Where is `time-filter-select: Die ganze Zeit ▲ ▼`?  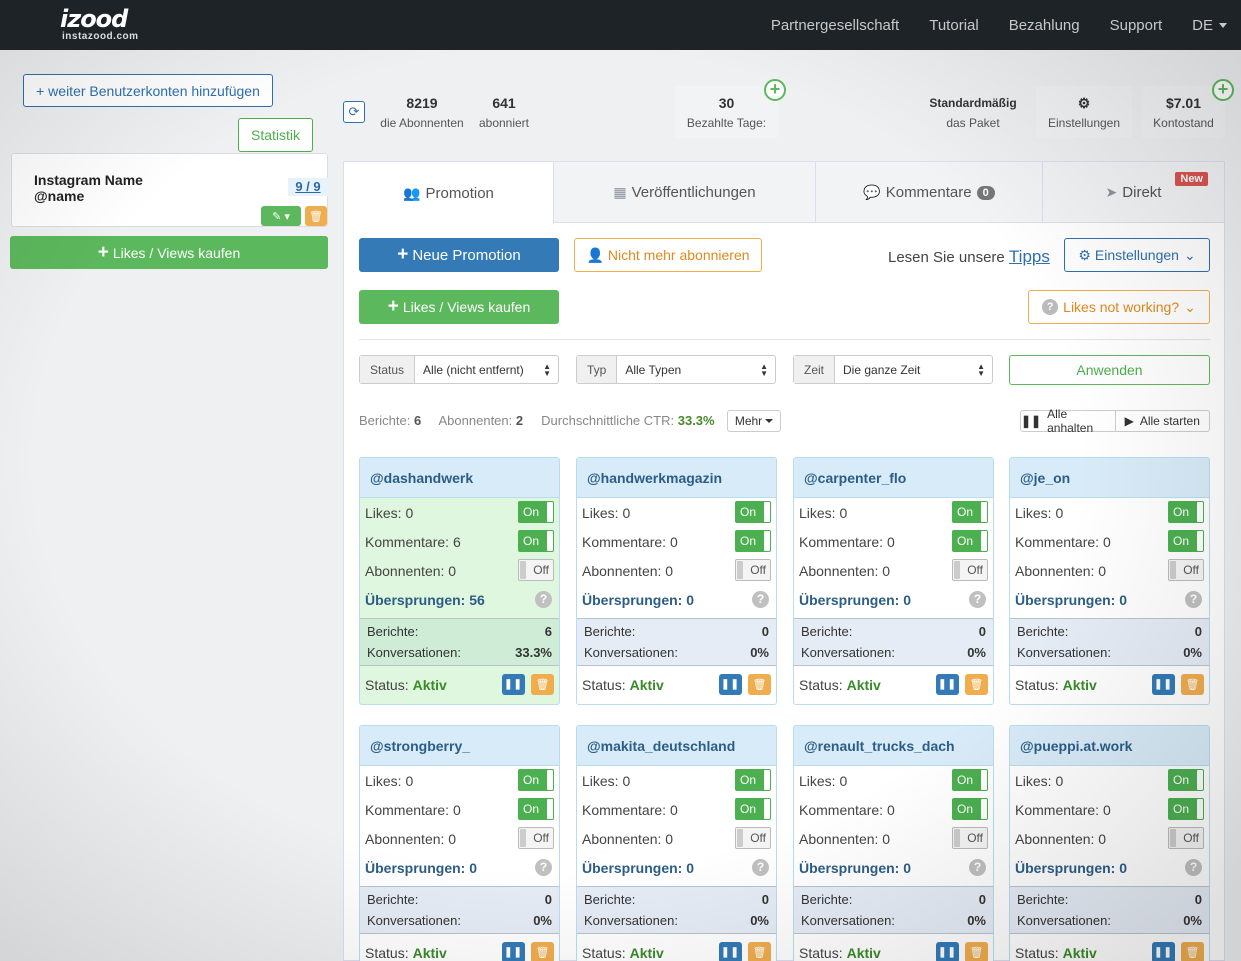
time-filter-select: Die ganze Zeit ▲ ▼ is located at coordinates (913, 369).